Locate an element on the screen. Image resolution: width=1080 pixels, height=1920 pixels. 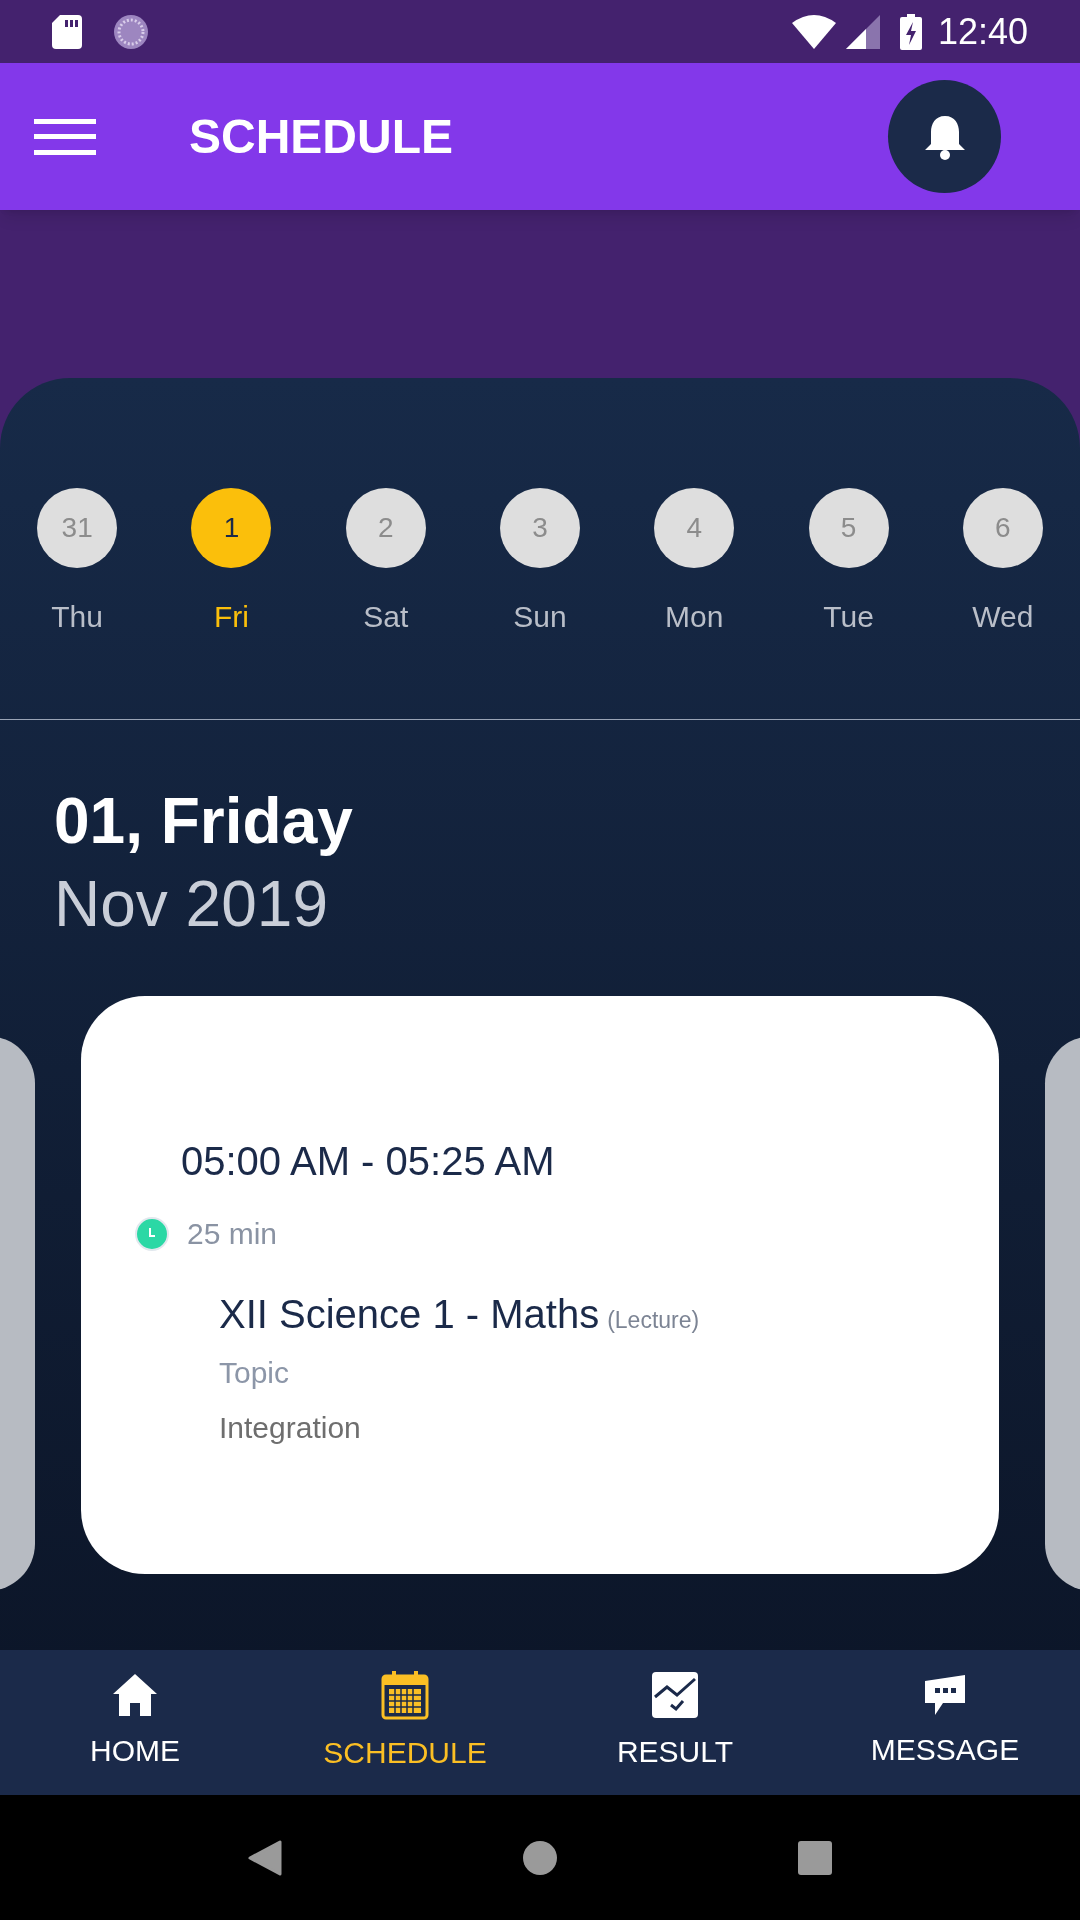
weekday-label: Fri is located at coordinates (231, 617).